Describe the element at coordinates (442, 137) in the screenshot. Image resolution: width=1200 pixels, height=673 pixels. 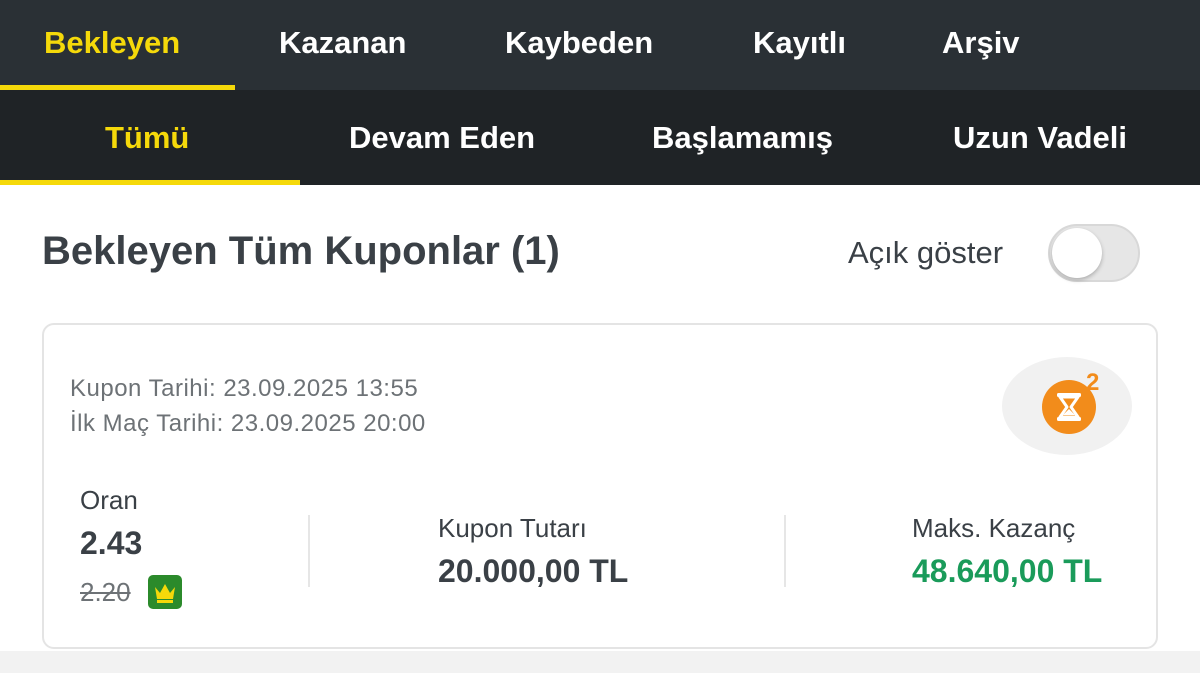
I see `subtab-devam-eden: Devam Eden` at that location.